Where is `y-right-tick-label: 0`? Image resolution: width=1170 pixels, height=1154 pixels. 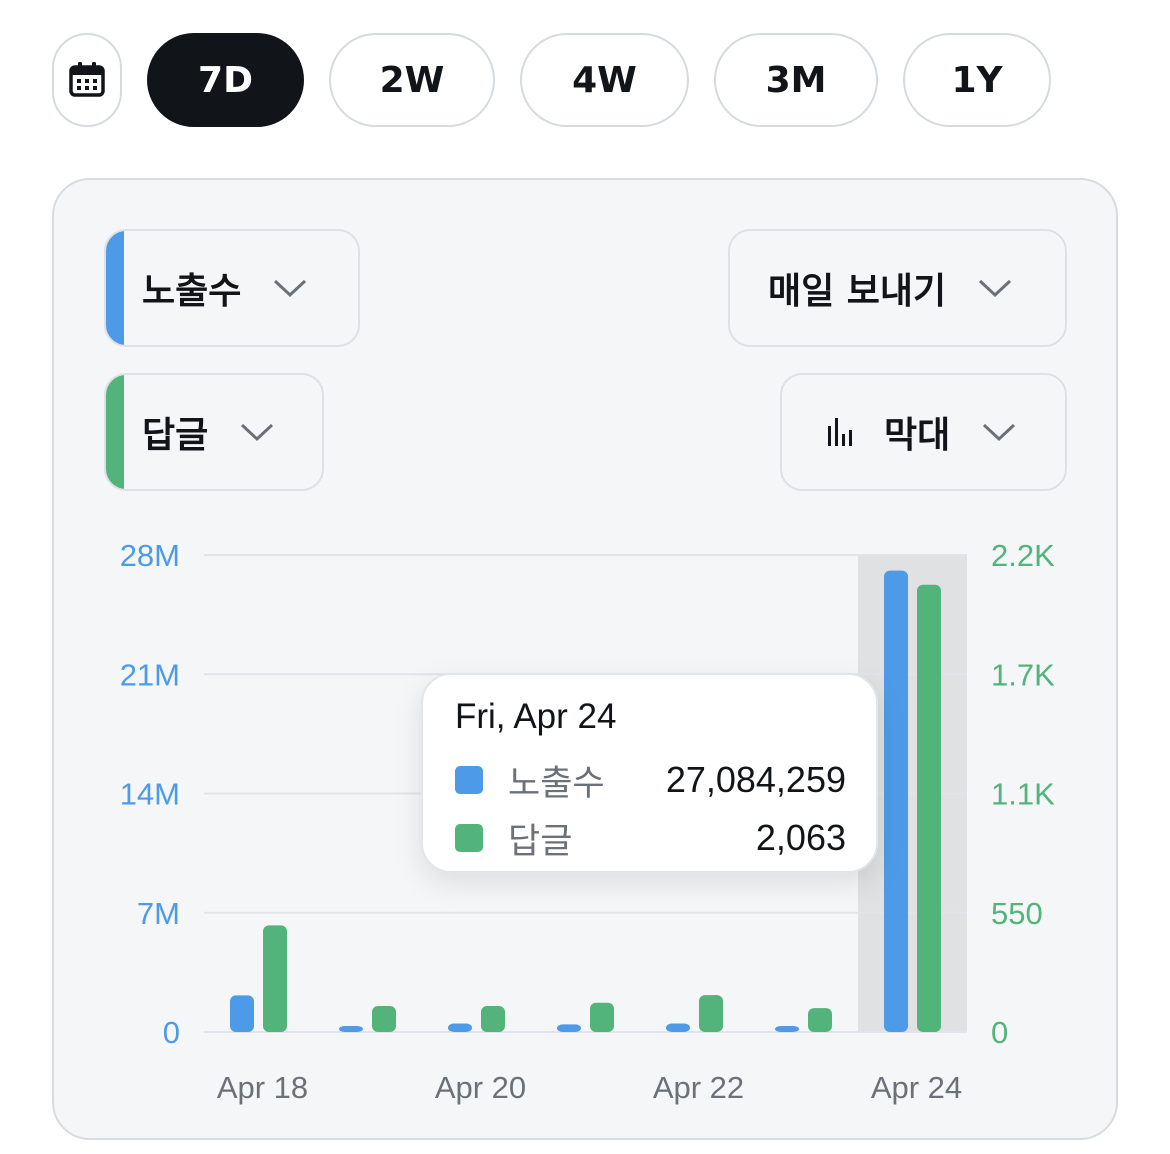
y-right-tick-label: 0 is located at coordinates (999, 1032).